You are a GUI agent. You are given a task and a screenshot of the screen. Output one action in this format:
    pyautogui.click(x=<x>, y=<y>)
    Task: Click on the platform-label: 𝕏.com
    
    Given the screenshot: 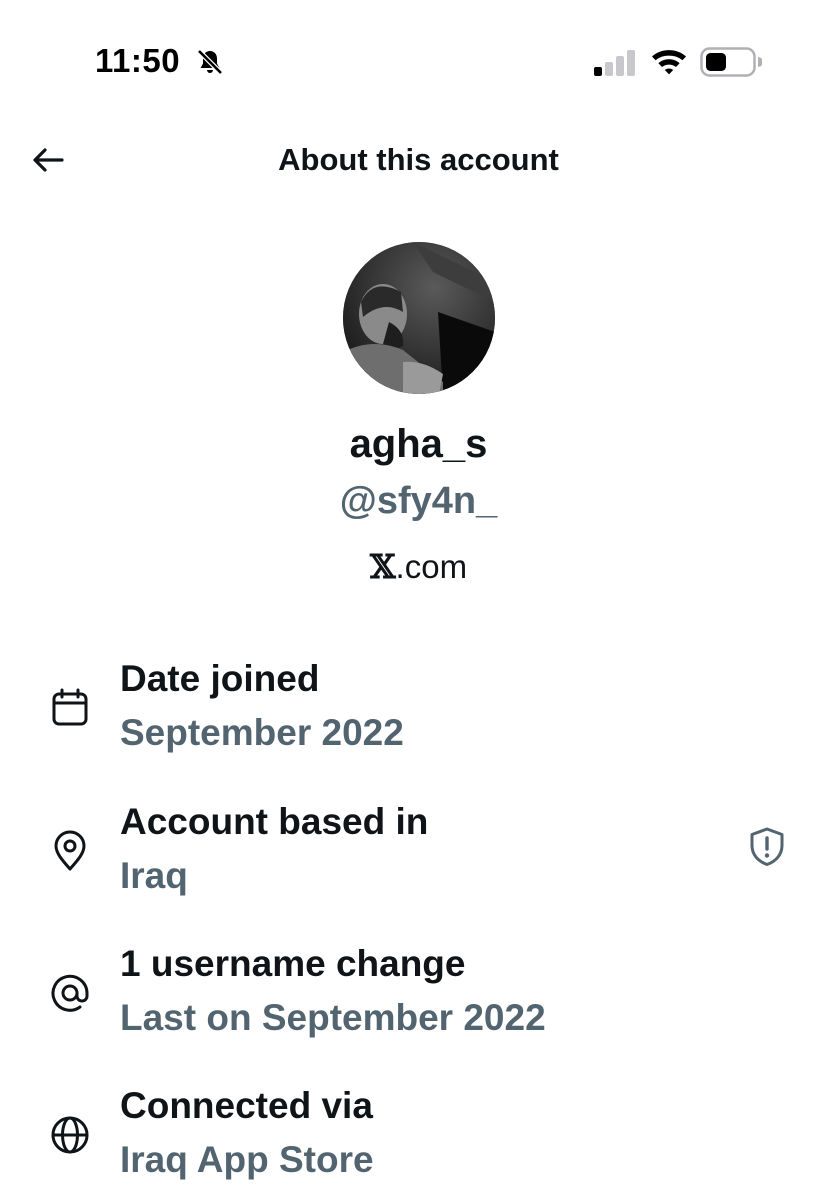 What is the action you would take?
    pyautogui.click(x=418, y=566)
    